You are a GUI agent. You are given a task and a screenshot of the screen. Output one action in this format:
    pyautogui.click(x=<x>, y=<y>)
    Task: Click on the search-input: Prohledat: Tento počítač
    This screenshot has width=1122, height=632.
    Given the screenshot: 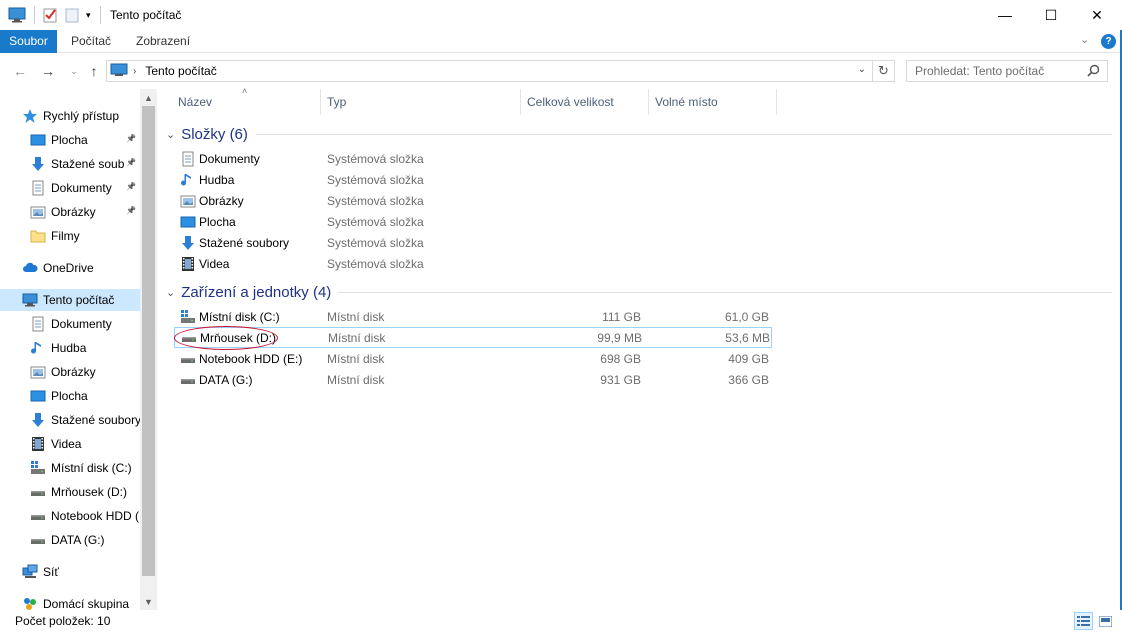 What is the action you would take?
    pyautogui.click(x=1007, y=71)
    